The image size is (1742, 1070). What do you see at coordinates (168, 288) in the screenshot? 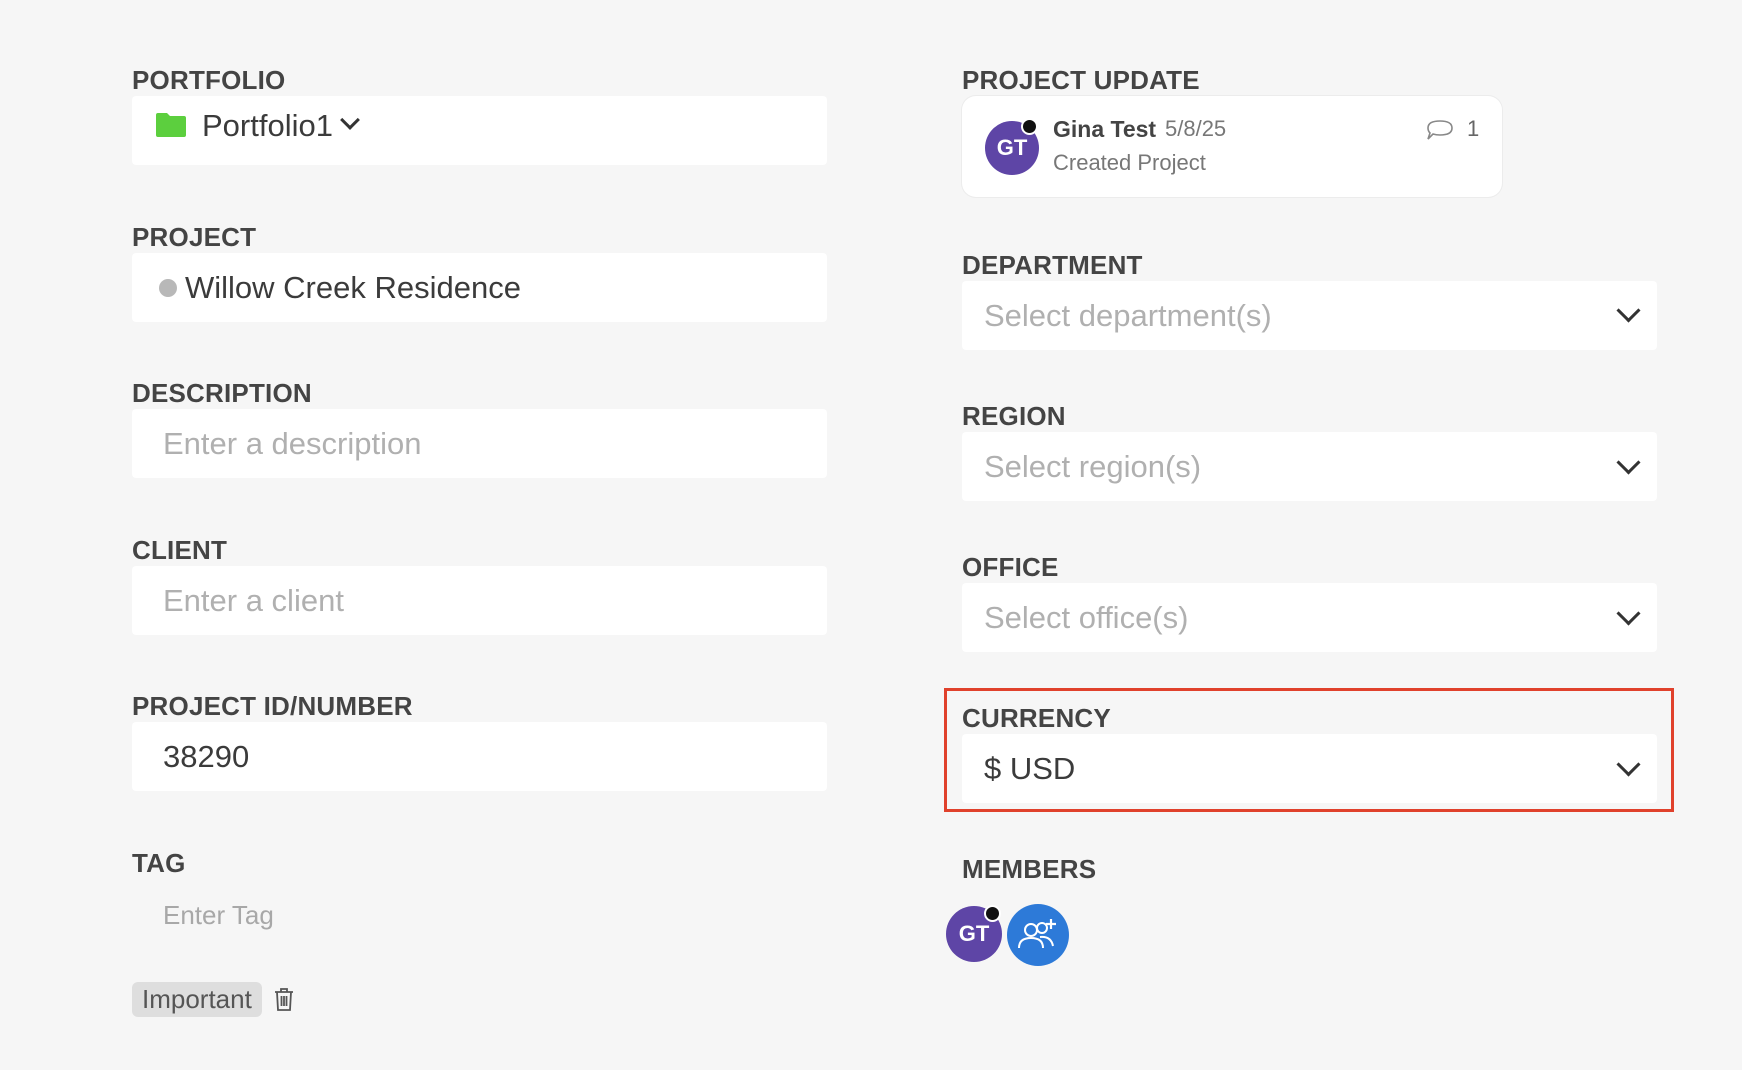
I see `project-status-dot-icon` at bounding box center [168, 288].